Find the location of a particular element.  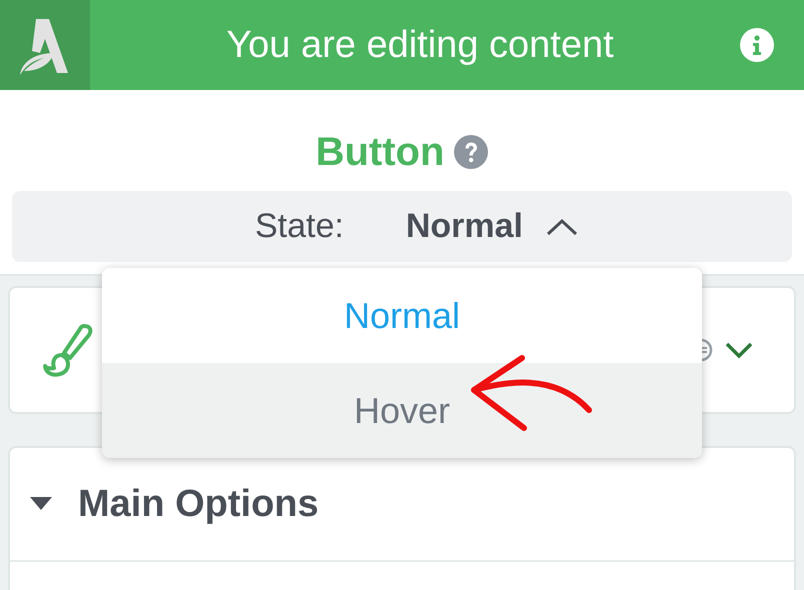

help-icon is located at coordinates (471, 152).